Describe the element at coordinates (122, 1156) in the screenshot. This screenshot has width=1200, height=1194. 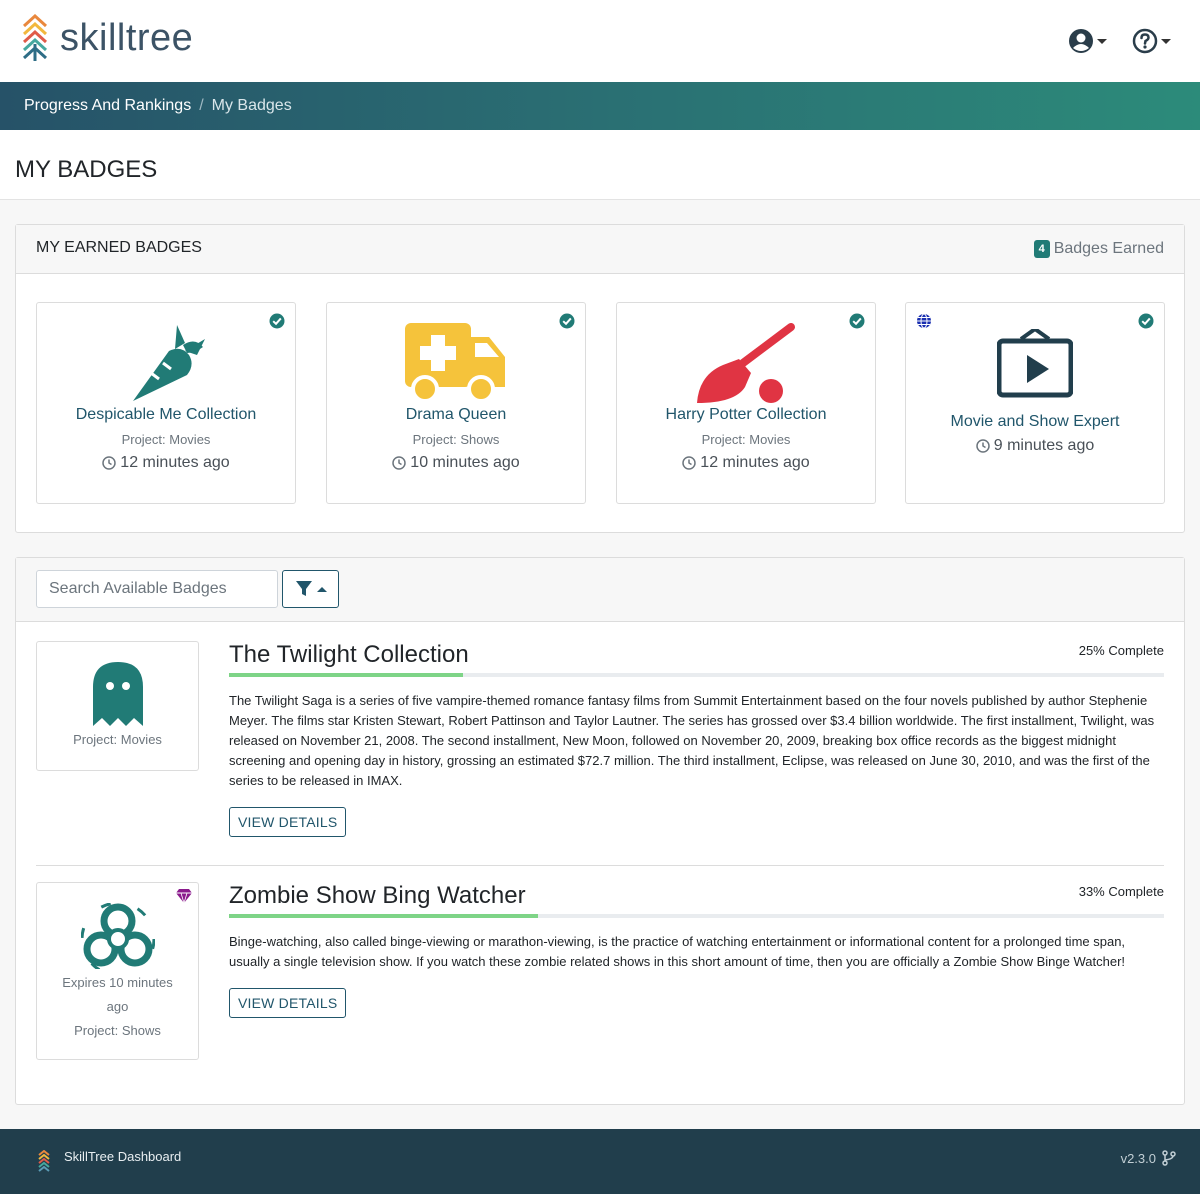
I see `footer-app-name: SkillTree Dashboard` at that location.